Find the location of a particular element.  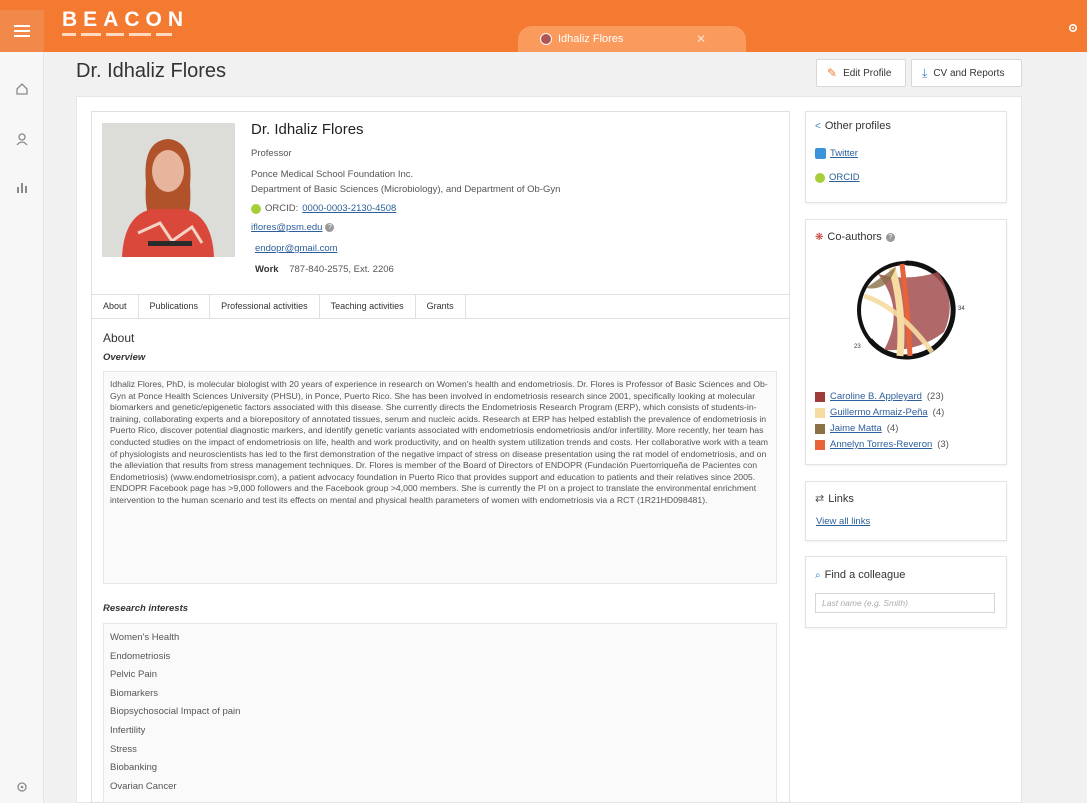

list-item: Biobanking is located at coordinates (134, 768).